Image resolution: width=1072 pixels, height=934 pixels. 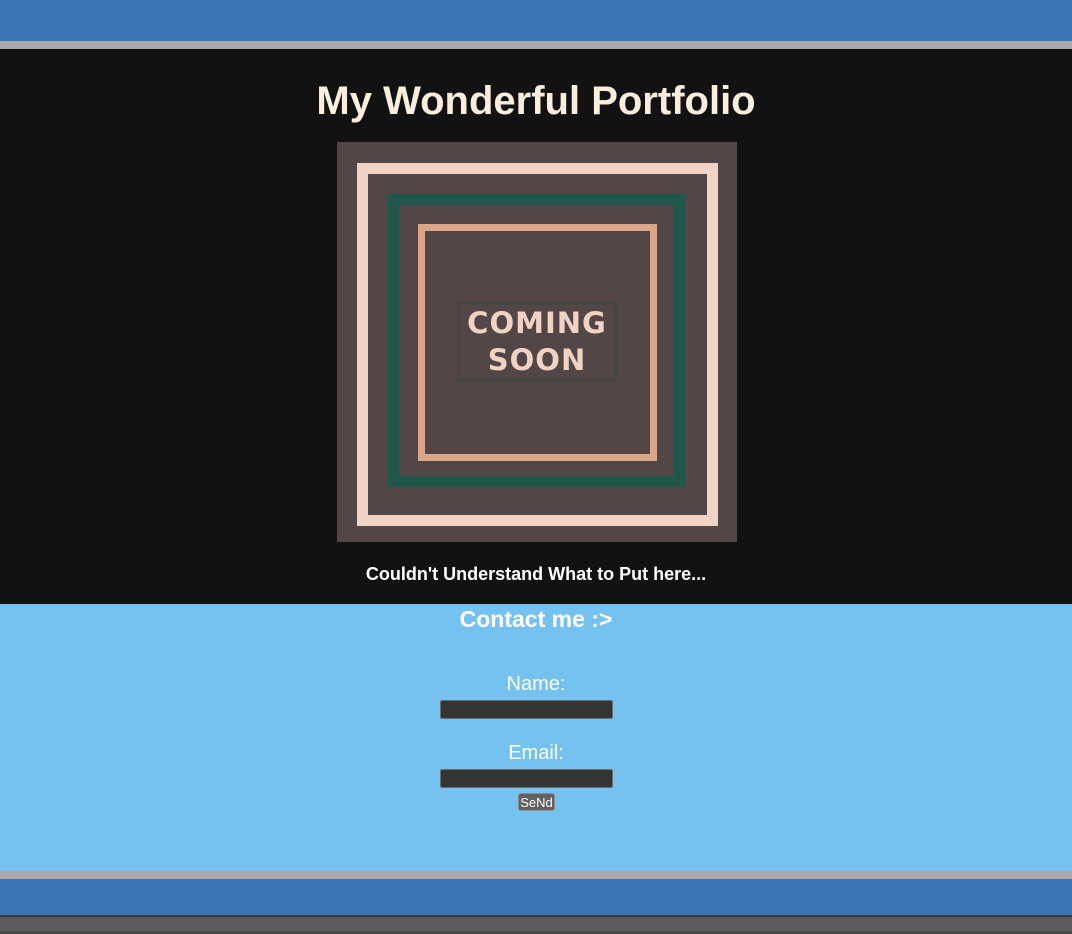 I want to click on coming-soon-label-box: COMING SOON, so click(x=537, y=342).